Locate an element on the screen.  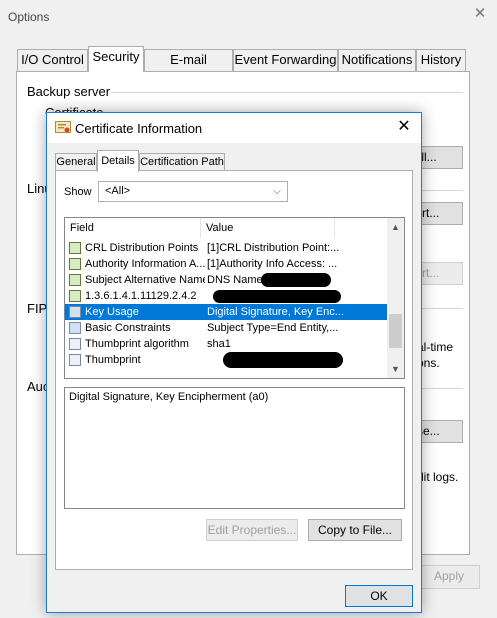
scrollbar-thumb is located at coordinates (395, 331).